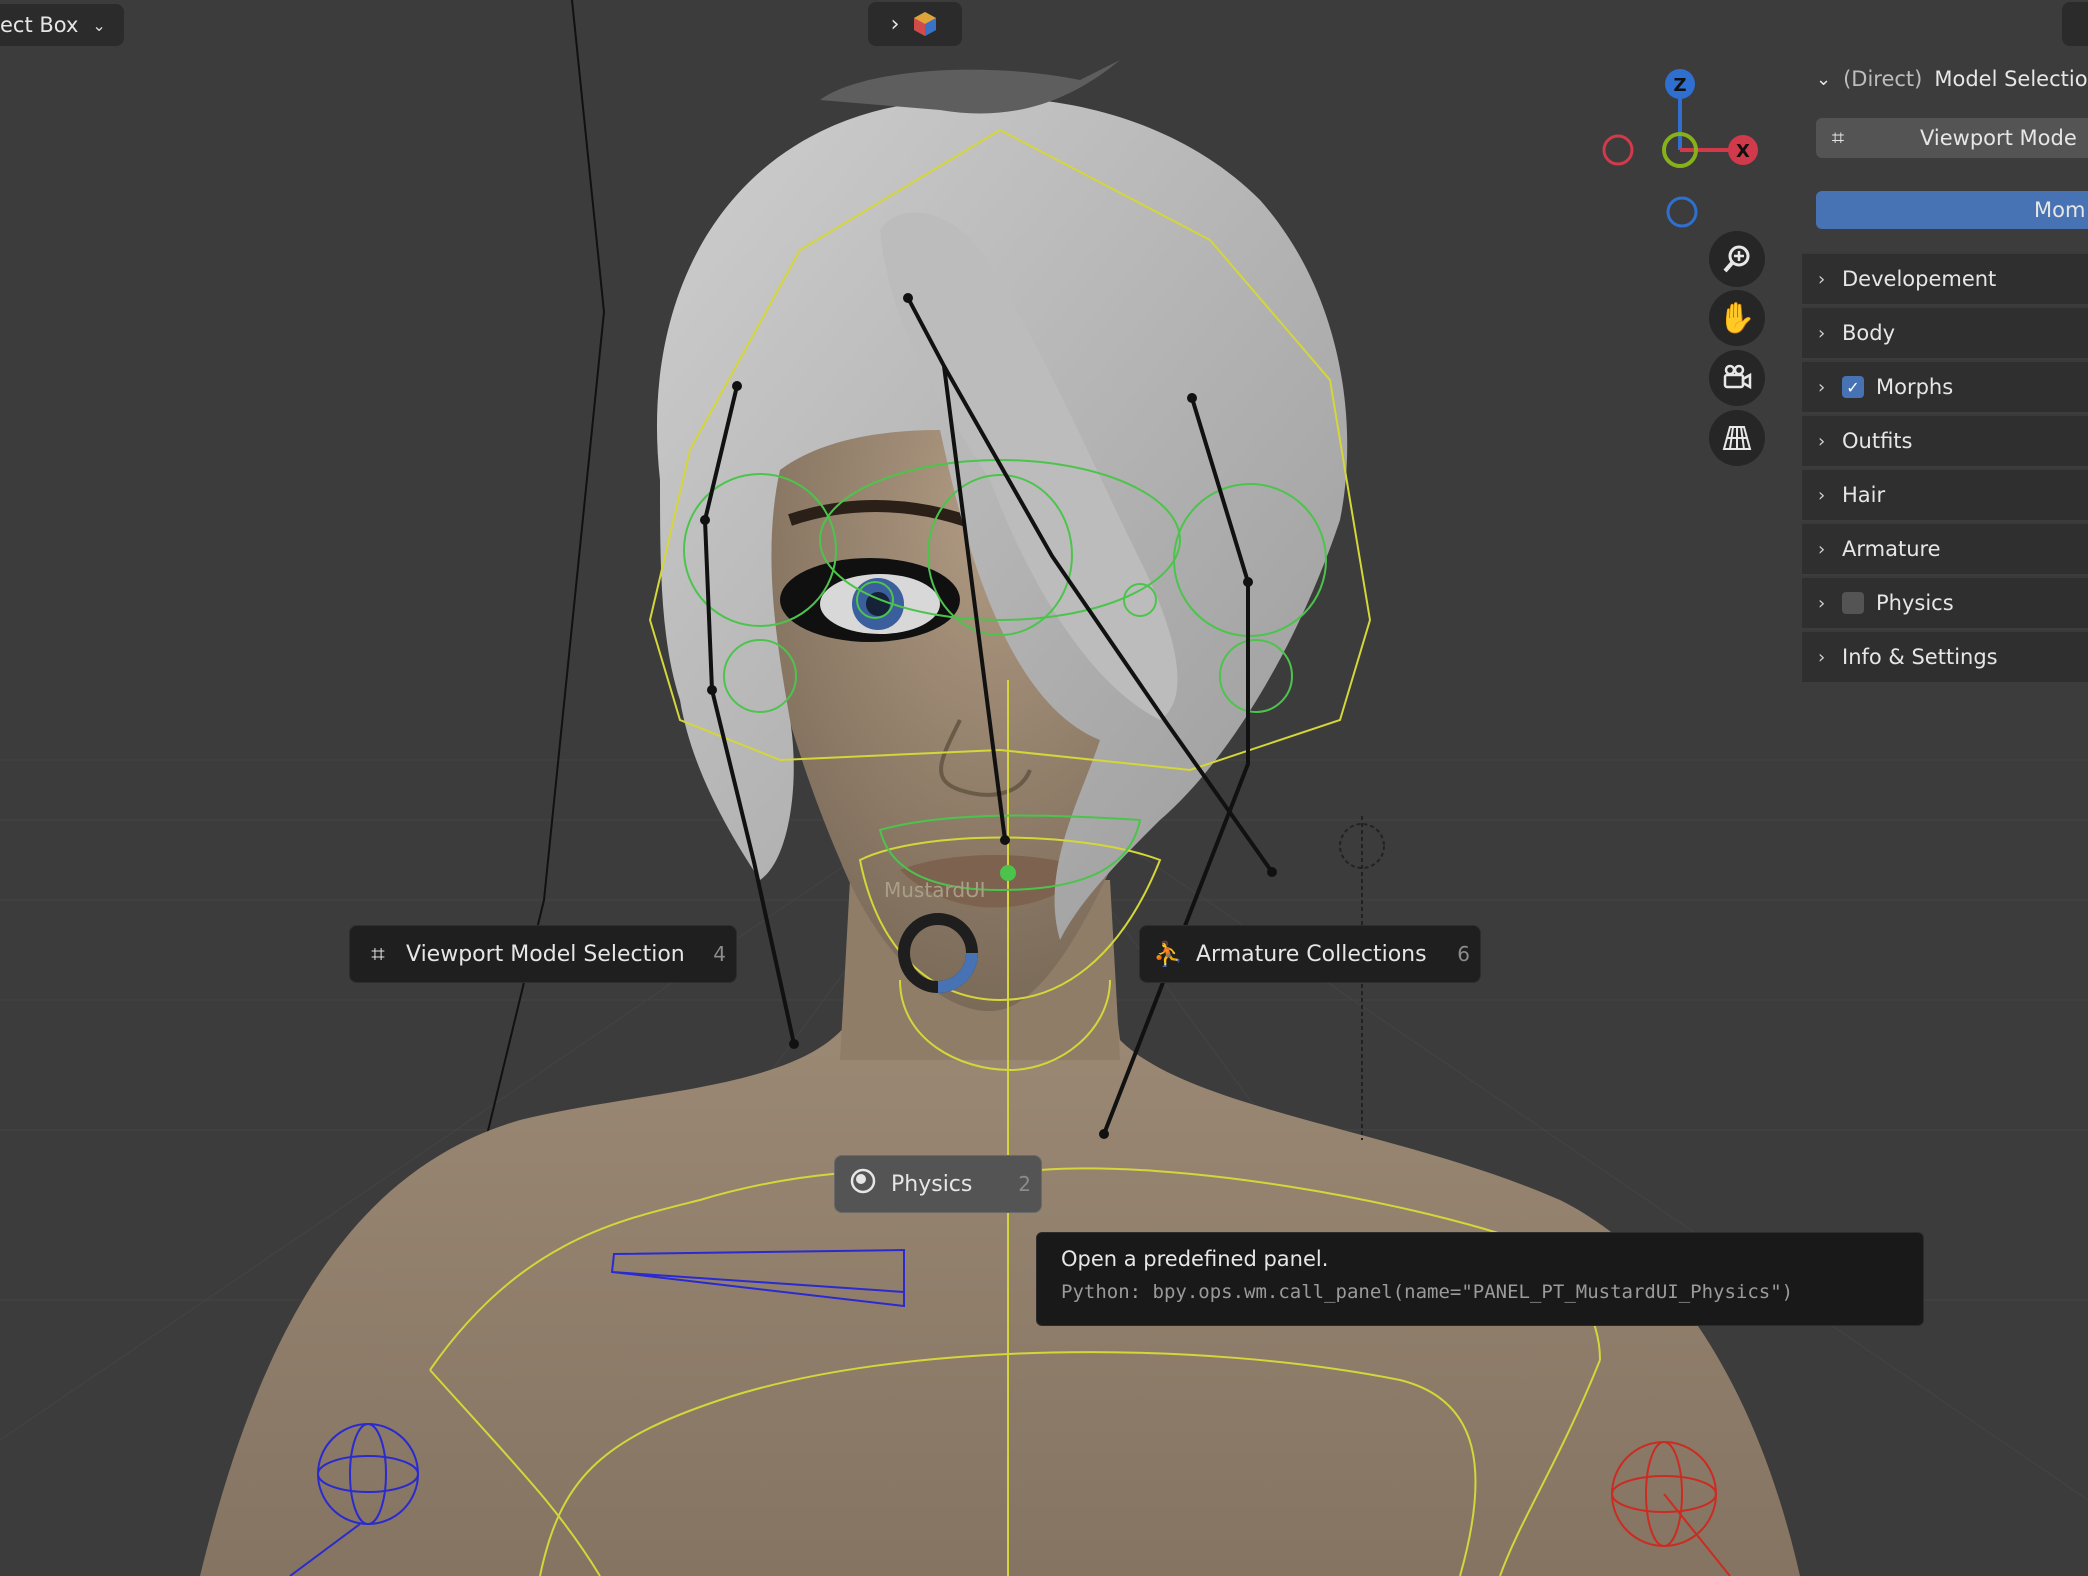  What do you see at coordinates (1891, 549) in the screenshot?
I see `panel-label: Armature` at bounding box center [1891, 549].